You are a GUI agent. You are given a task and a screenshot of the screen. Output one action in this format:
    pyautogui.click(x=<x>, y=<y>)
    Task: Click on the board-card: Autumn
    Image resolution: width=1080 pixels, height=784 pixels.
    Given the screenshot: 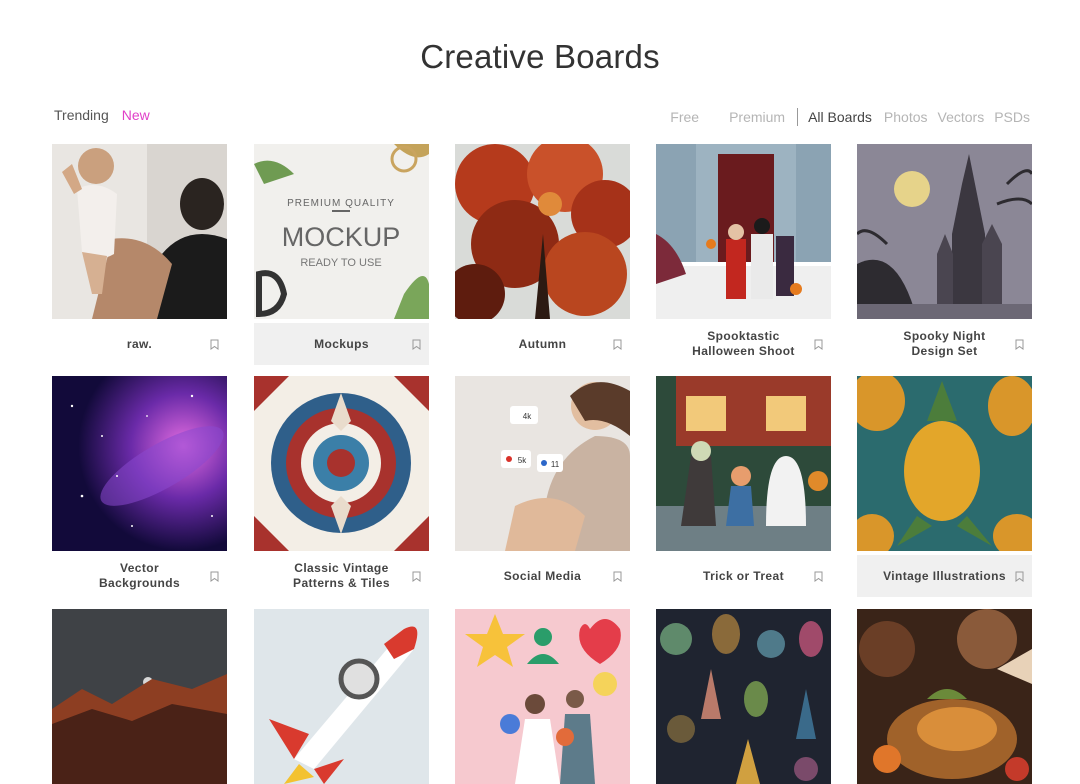 What is the action you would take?
    pyautogui.click(x=542, y=254)
    